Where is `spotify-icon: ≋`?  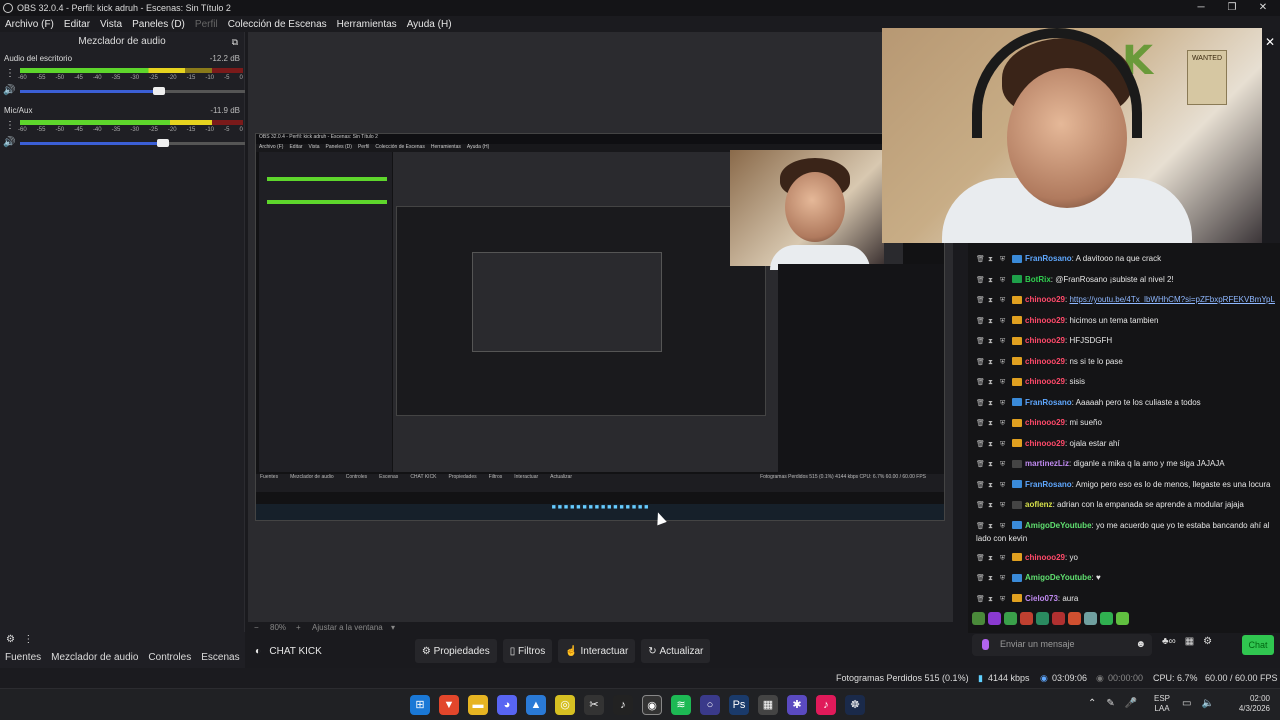
spotify-icon: ≋ is located at coordinates (681, 705).